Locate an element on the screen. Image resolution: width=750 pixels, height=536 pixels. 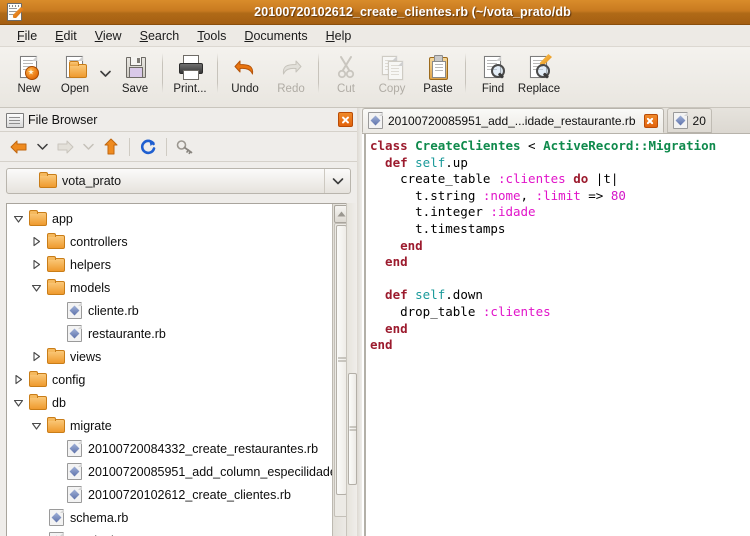
path-combobox-chevron is located at coordinates (337, 181).